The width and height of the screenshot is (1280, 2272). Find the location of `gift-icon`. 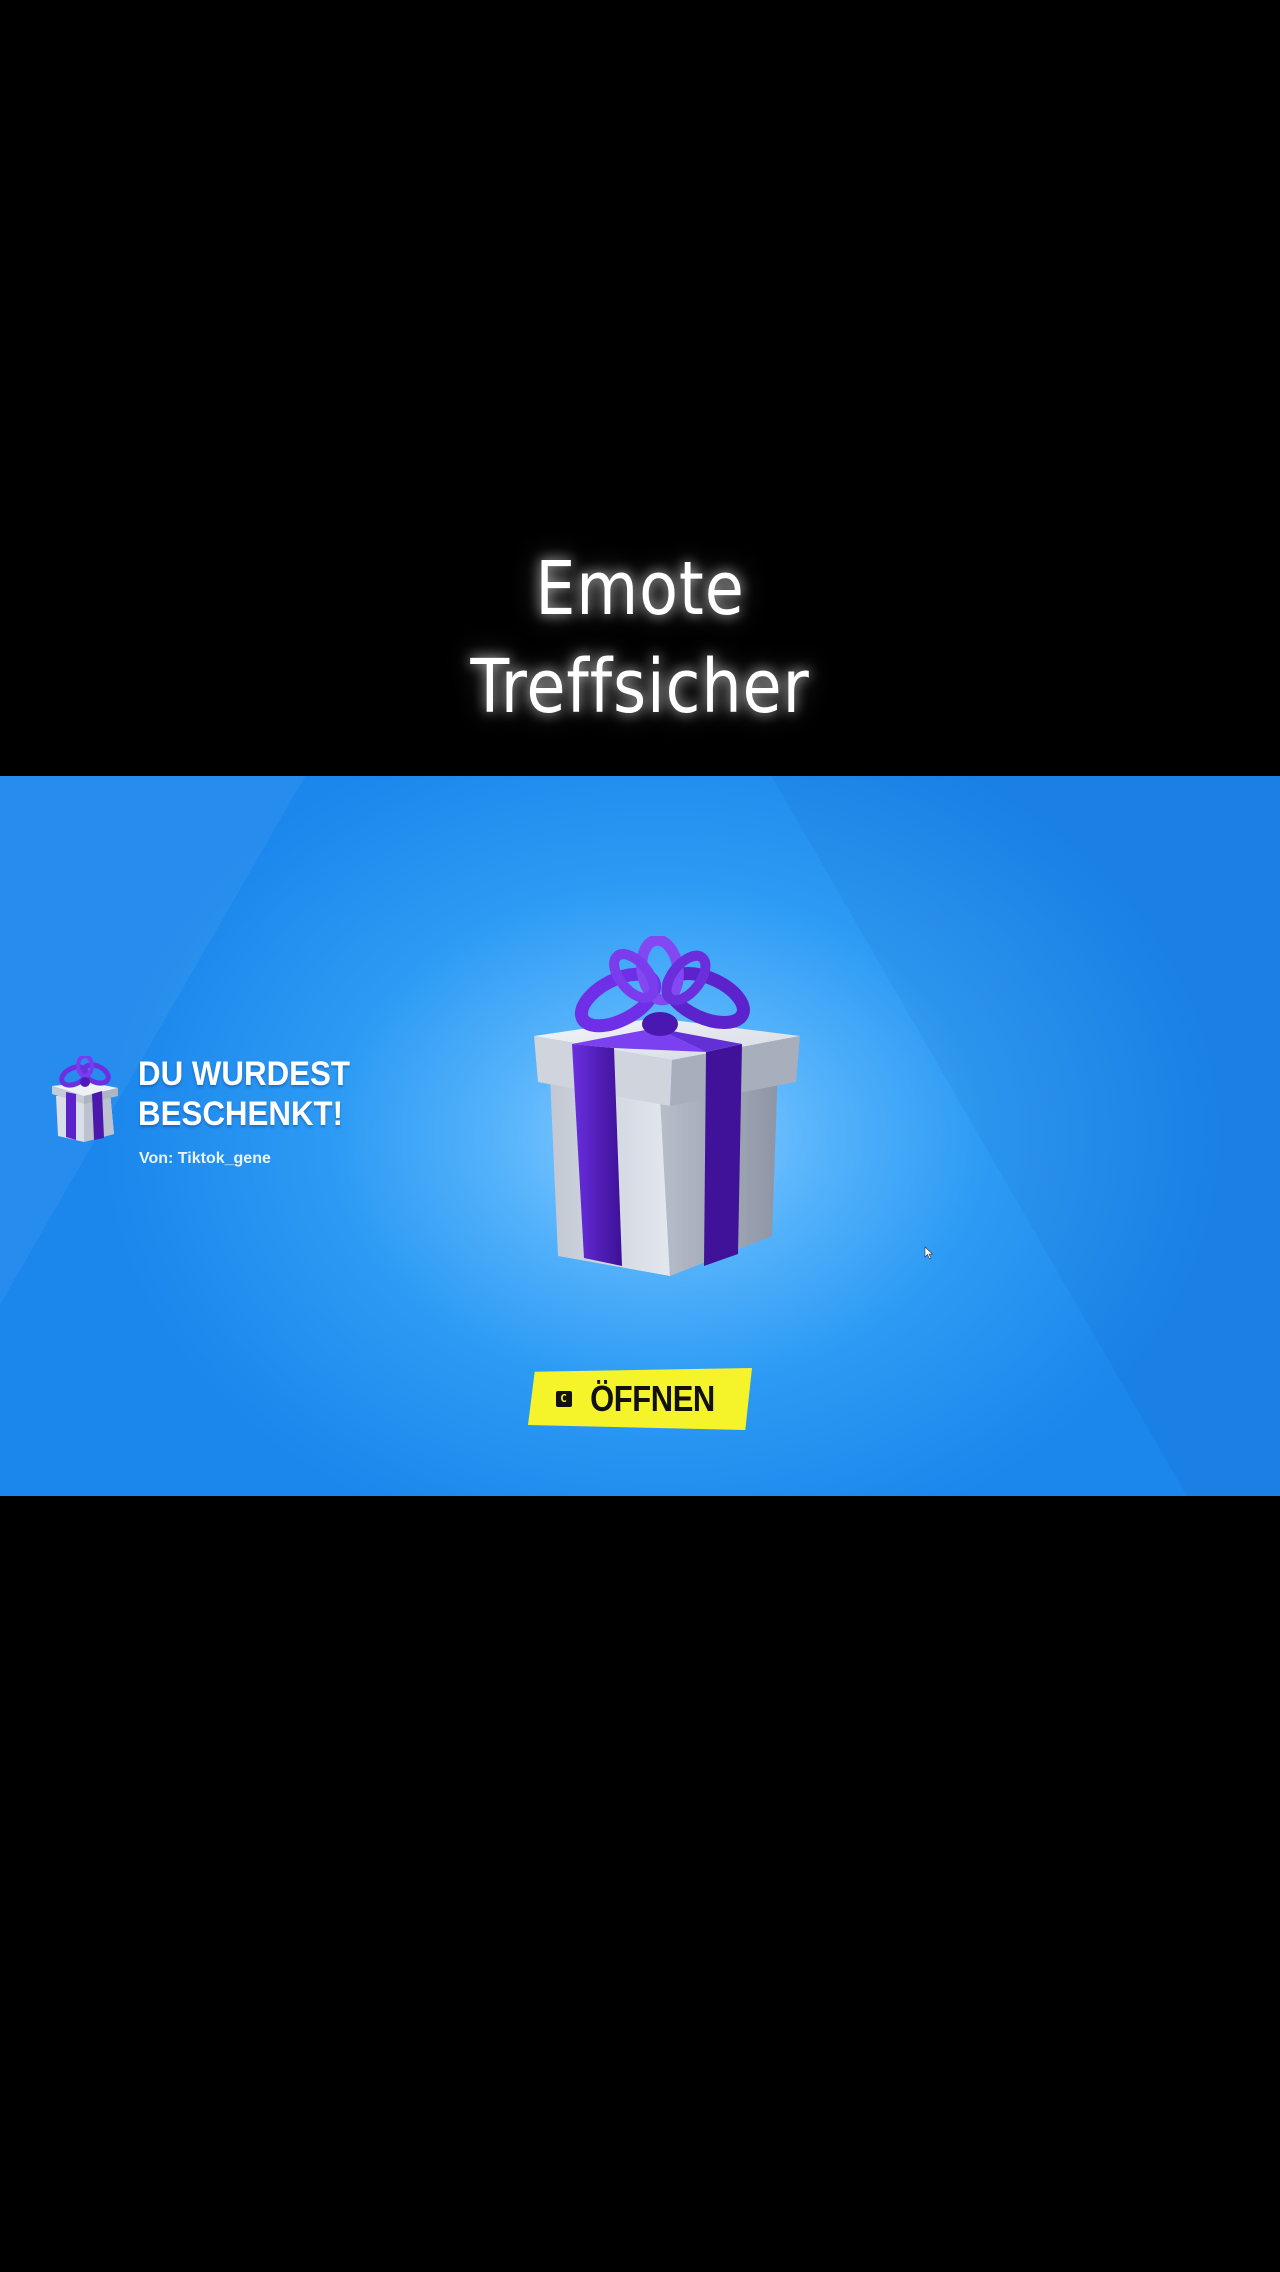

gift-icon is located at coordinates (85, 1099).